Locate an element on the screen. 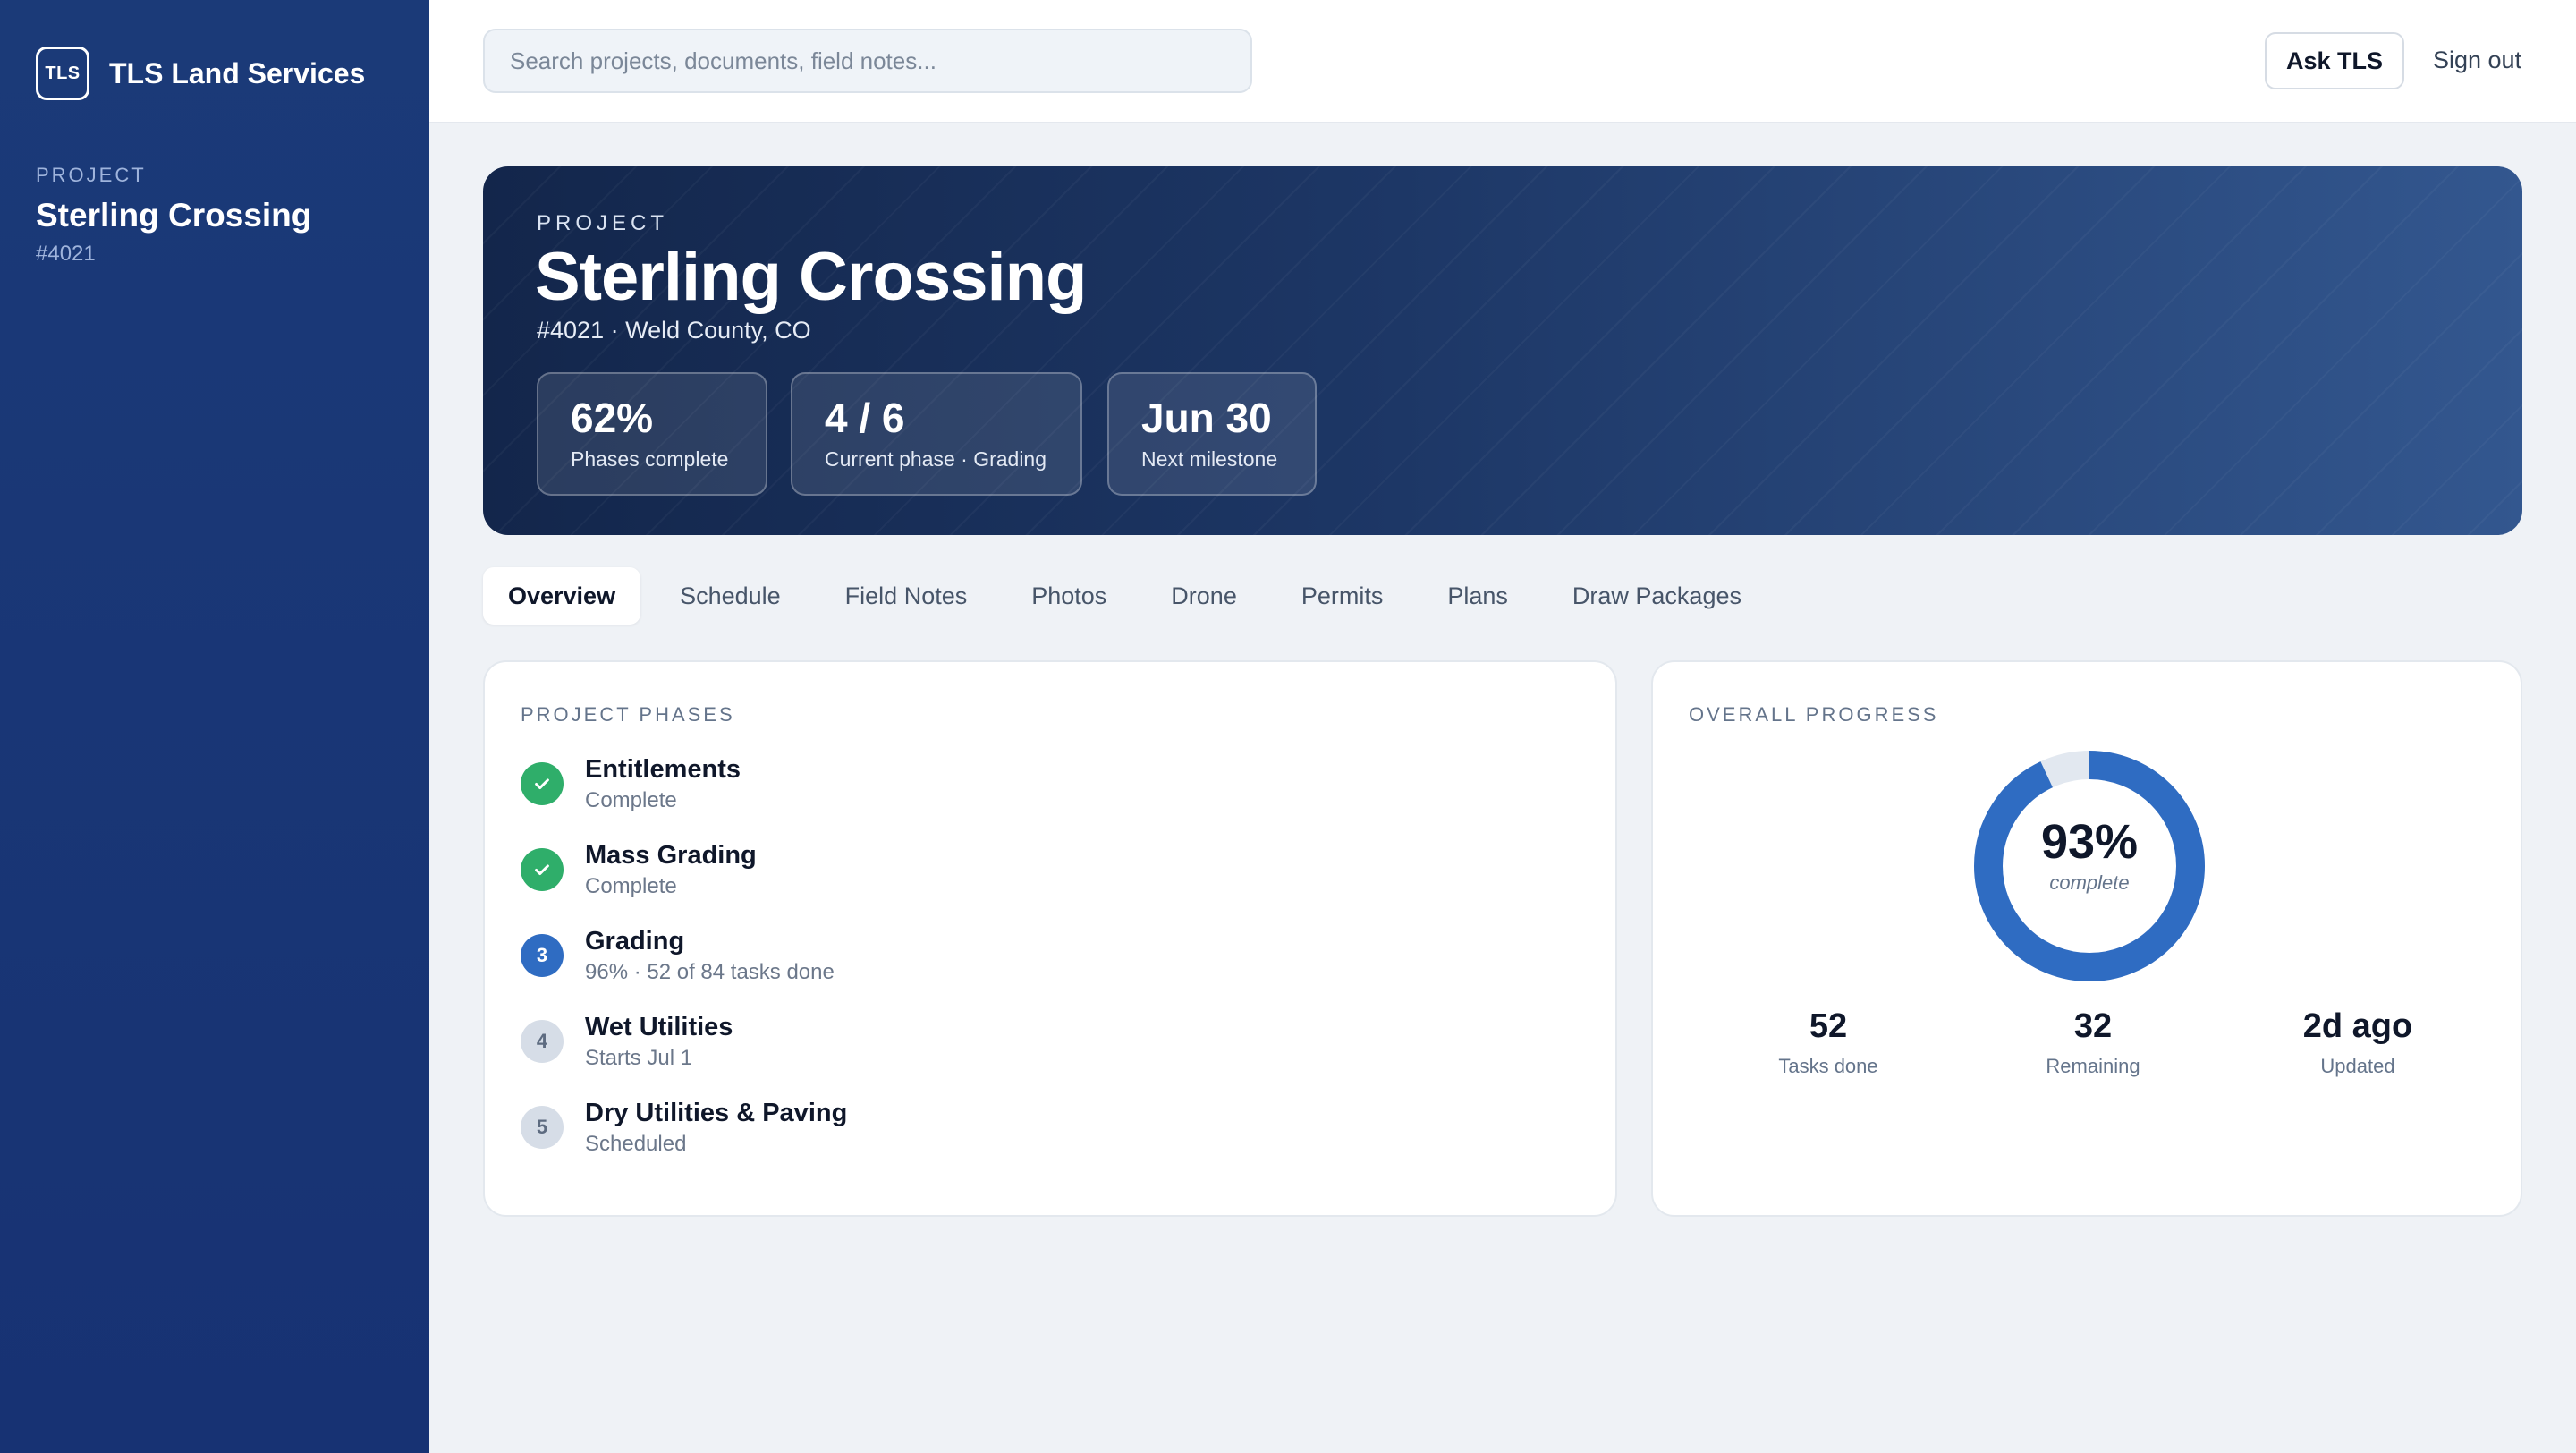 The height and width of the screenshot is (1453, 2576). tab-drone: Drone is located at coordinates (1204, 596).